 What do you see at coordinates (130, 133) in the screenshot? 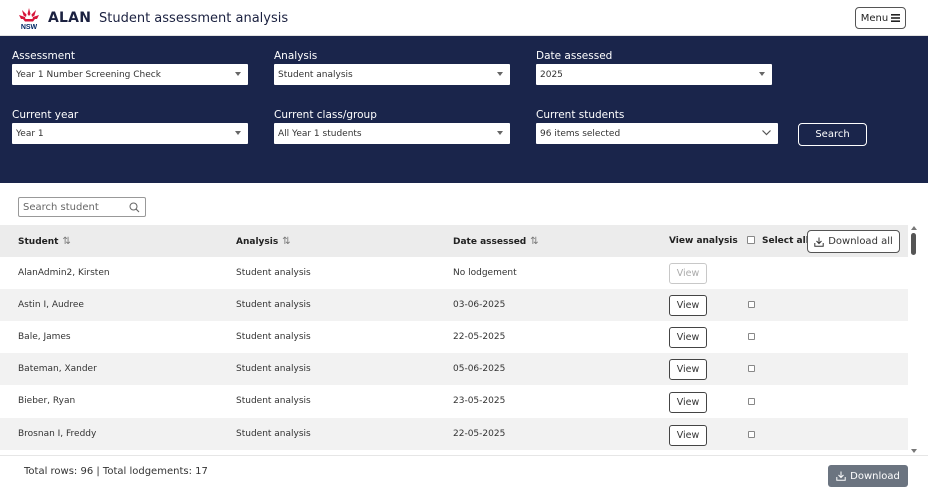
I see `current-year-select: Year 1` at bounding box center [130, 133].